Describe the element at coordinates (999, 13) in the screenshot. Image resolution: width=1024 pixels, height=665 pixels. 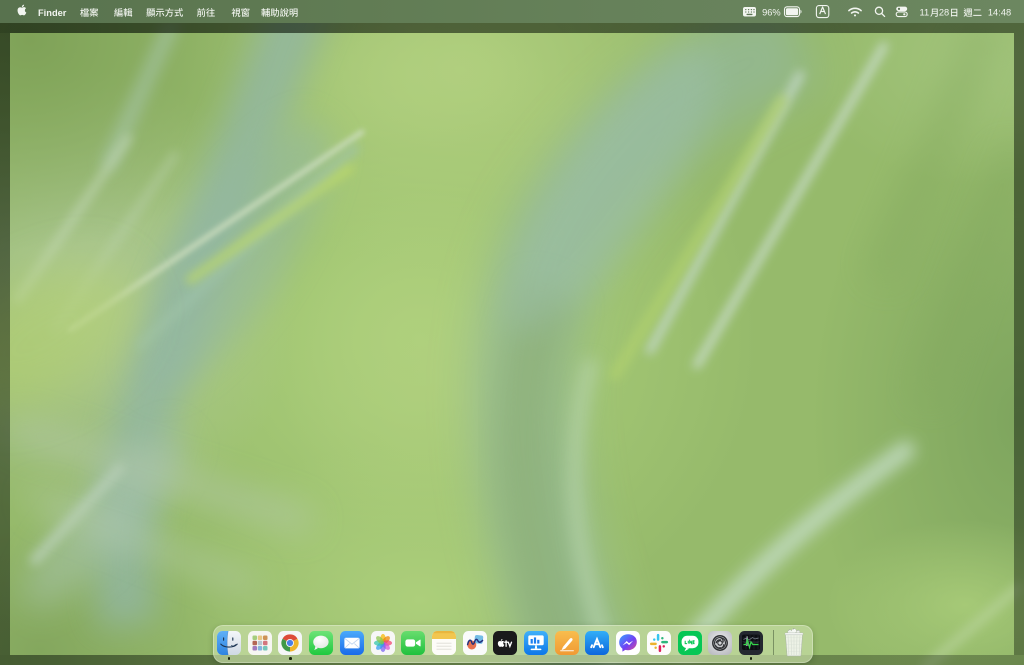
I see `svg-text: 14:48` at that location.